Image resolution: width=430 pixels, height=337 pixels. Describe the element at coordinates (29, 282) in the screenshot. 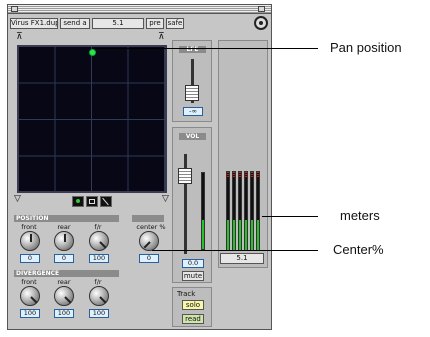

I see `divergence-front-label: front` at that location.